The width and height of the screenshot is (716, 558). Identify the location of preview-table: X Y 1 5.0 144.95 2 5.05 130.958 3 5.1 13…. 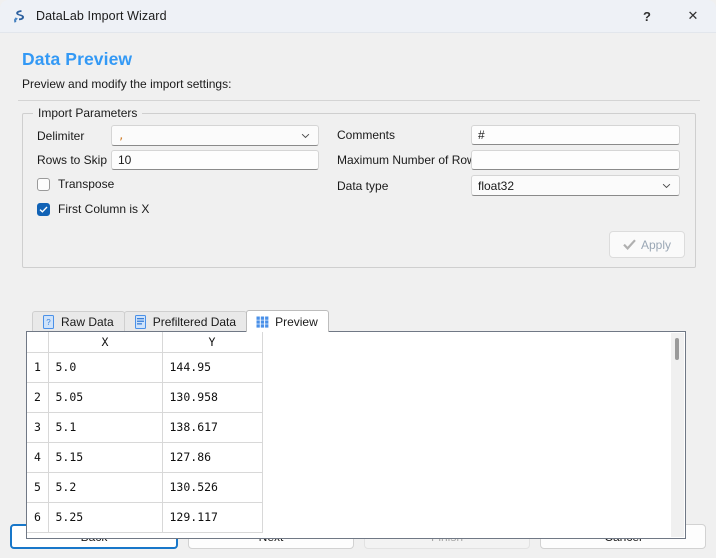
(145, 432).